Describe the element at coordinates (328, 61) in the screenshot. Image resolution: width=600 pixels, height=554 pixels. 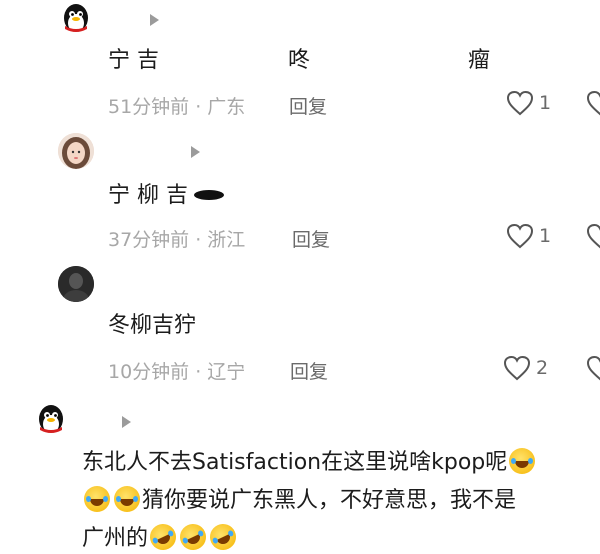
I see `comment-text: 宁 吉 咚 瘤` at that location.